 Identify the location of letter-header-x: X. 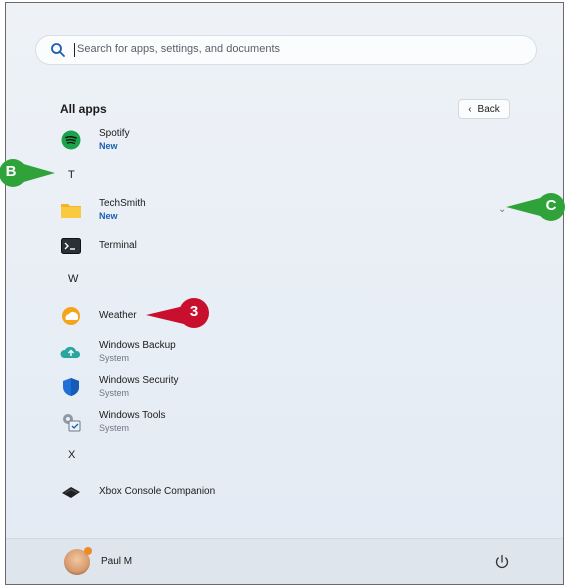
(71, 455).